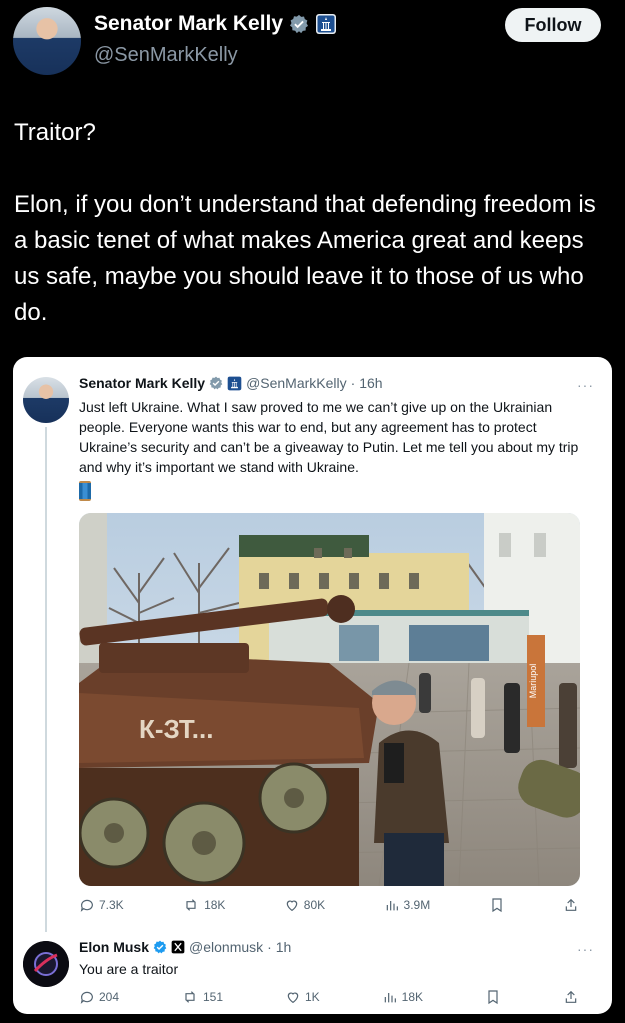 The height and width of the screenshot is (1023, 625). I want to click on repost-button: 151, so click(202, 997).